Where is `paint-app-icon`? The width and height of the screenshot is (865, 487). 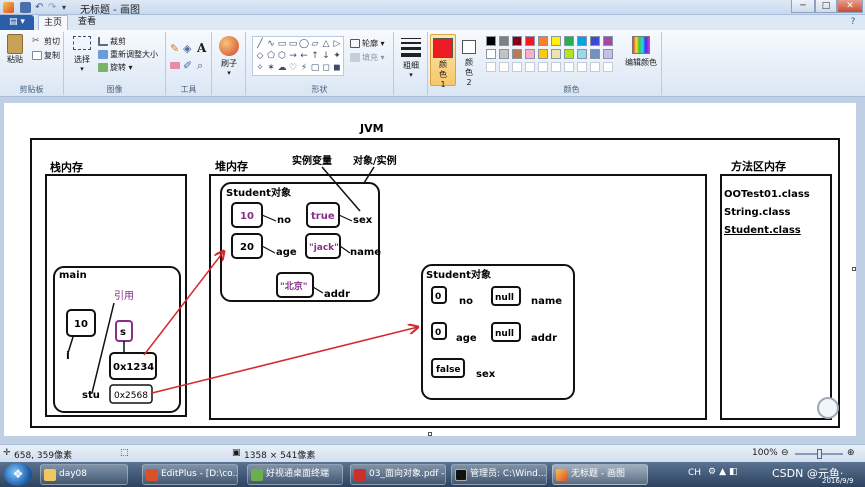 paint-app-icon is located at coordinates (8, 7).